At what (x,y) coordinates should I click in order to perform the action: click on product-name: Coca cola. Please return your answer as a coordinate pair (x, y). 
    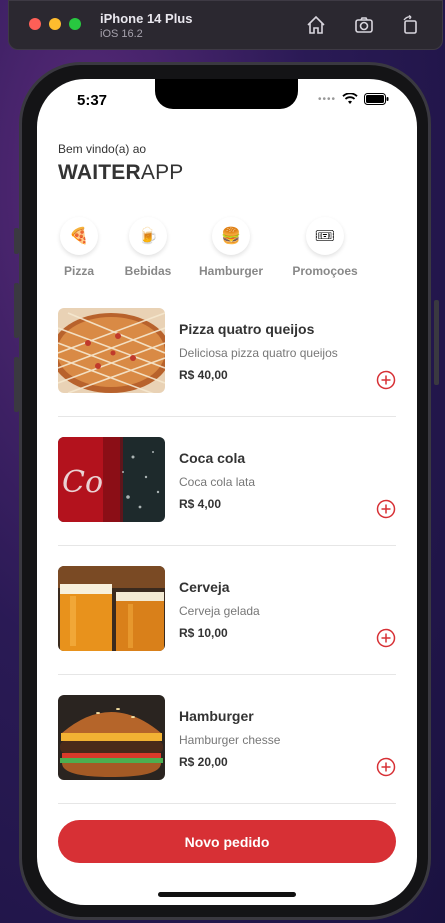
    Looking at the image, I should click on (212, 458).